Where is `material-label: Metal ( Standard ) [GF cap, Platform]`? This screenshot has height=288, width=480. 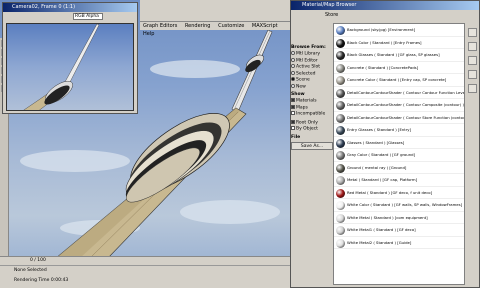
material-label: Metal ( Standard ) [GF cap, Platform] is located at coordinates (382, 179).